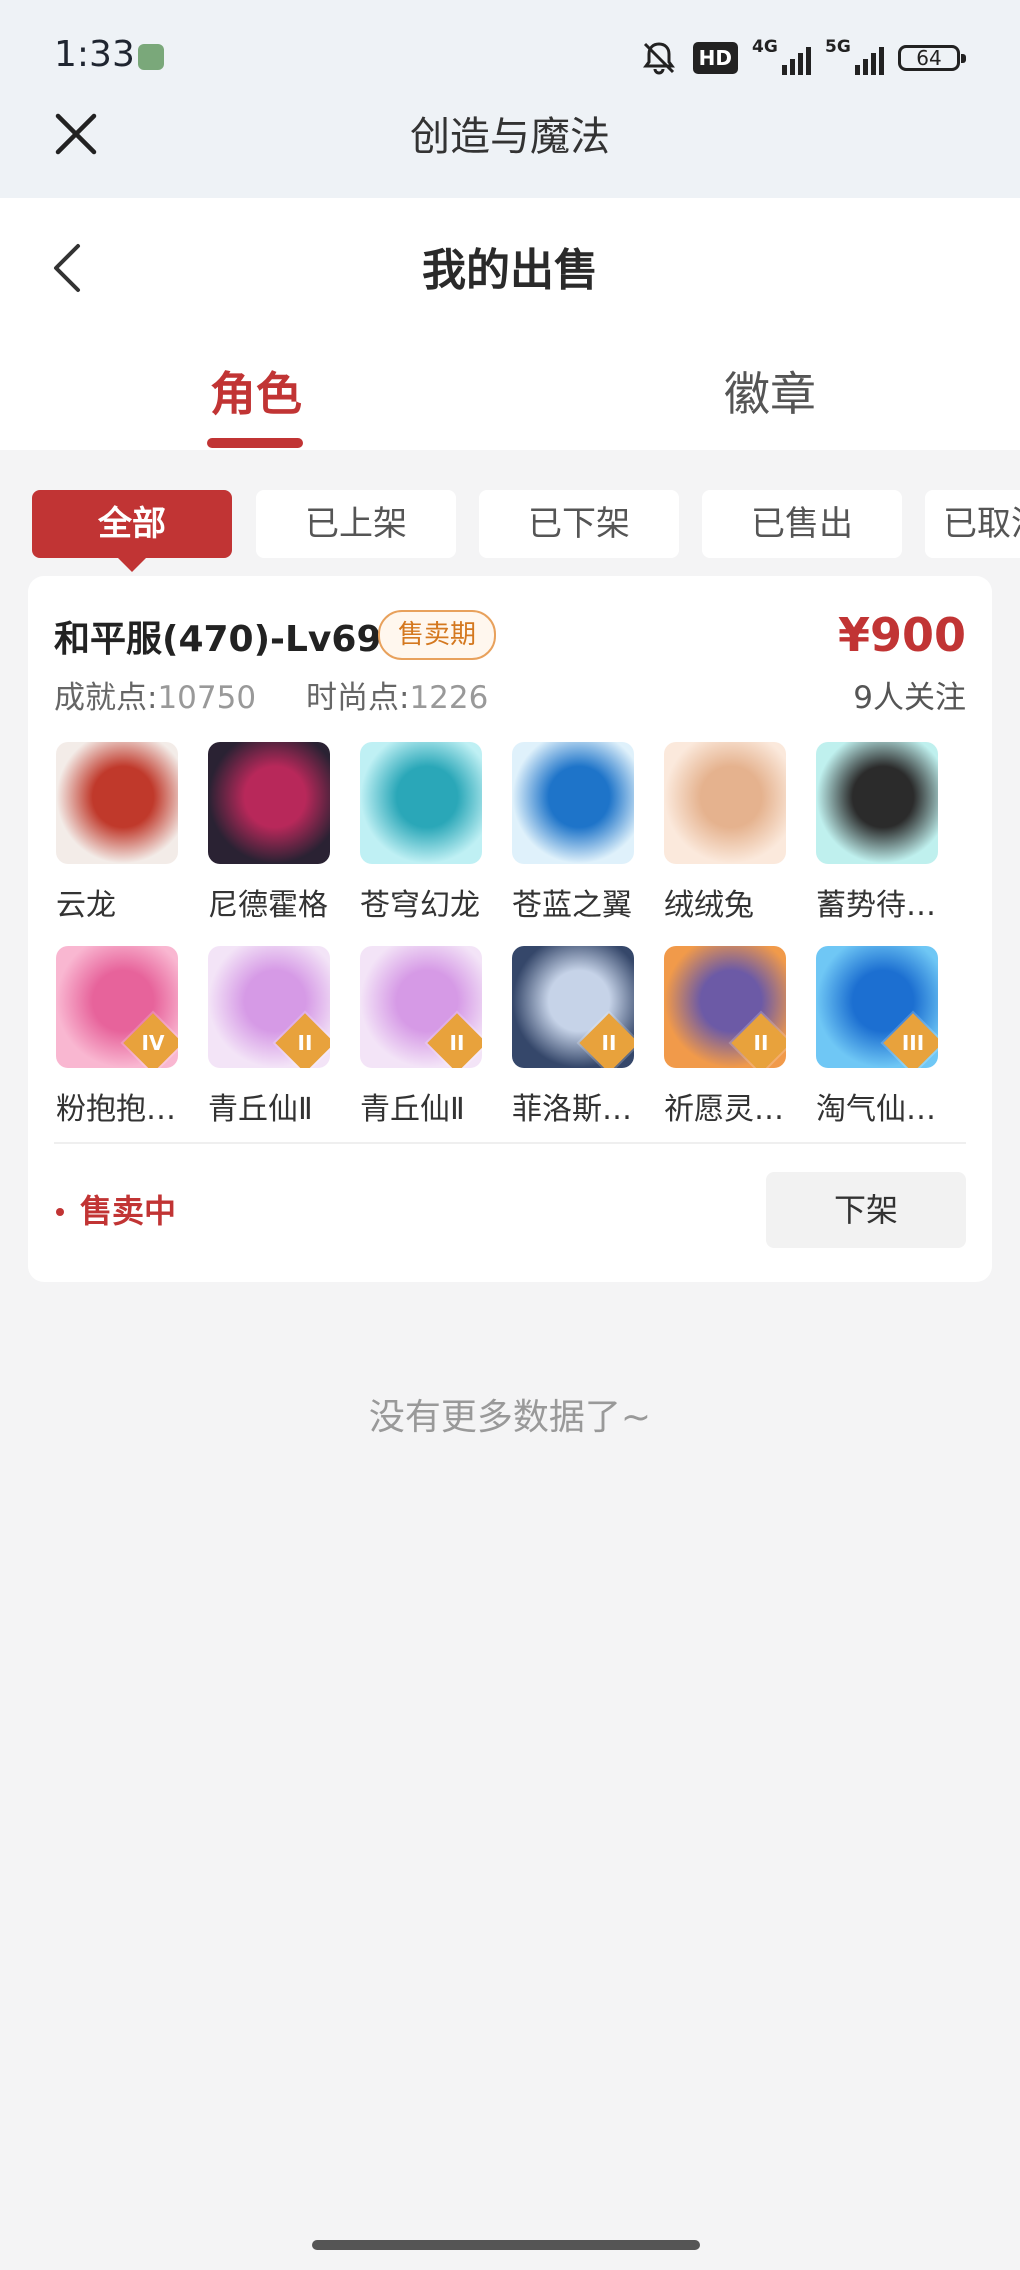 This screenshot has height=2270, width=1020. Describe the element at coordinates (510, 1417) in the screenshot. I see `no-more-data-text: 没有更多数据了~` at that location.